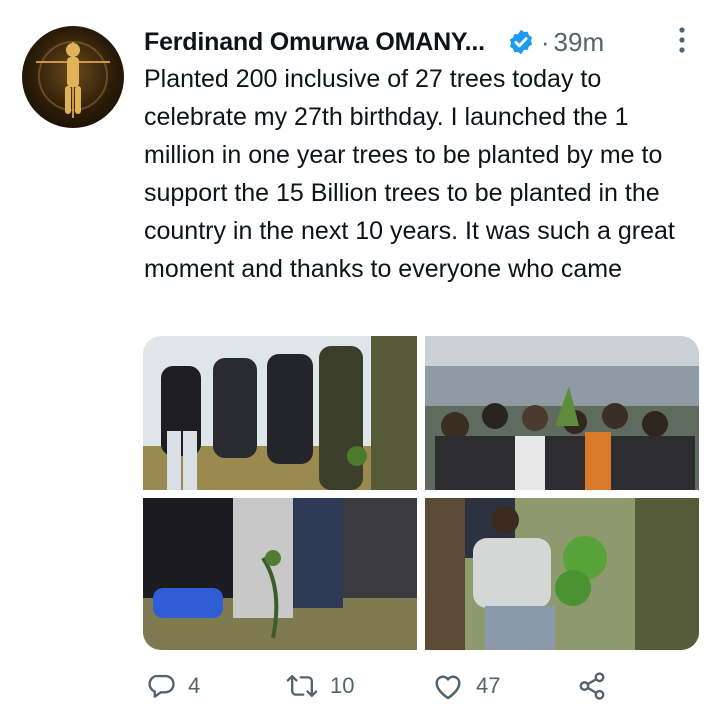 This screenshot has height=704, width=720. What do you see at coordinates (342, 685) in the screenshot?
I see `retweet-count: 10` at bounding box center [342, 685].